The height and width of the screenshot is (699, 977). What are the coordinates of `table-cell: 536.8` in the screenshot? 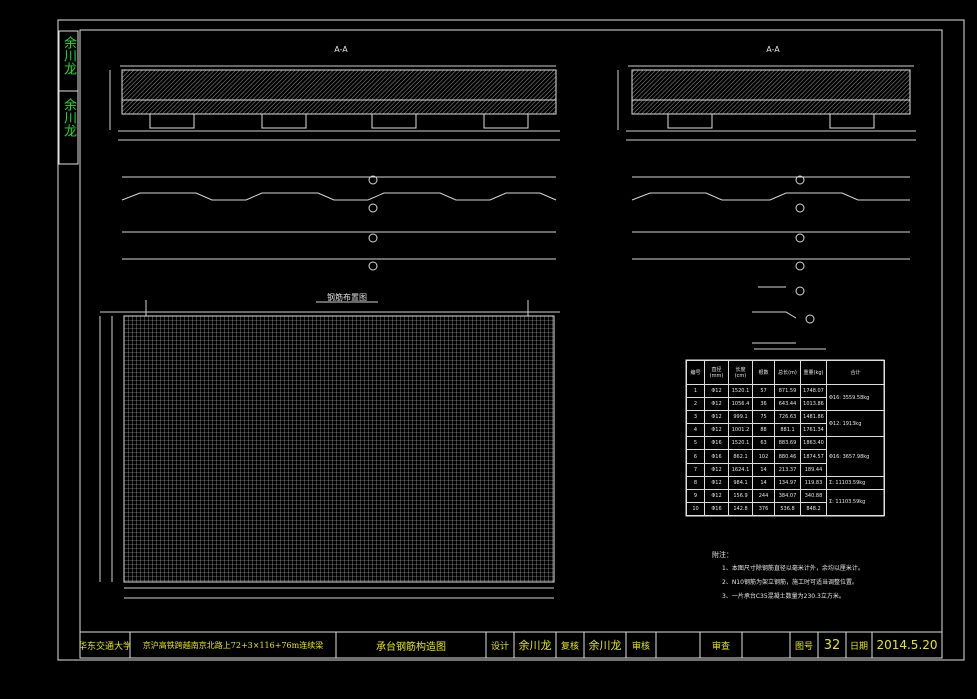 It's located at (787, 509).